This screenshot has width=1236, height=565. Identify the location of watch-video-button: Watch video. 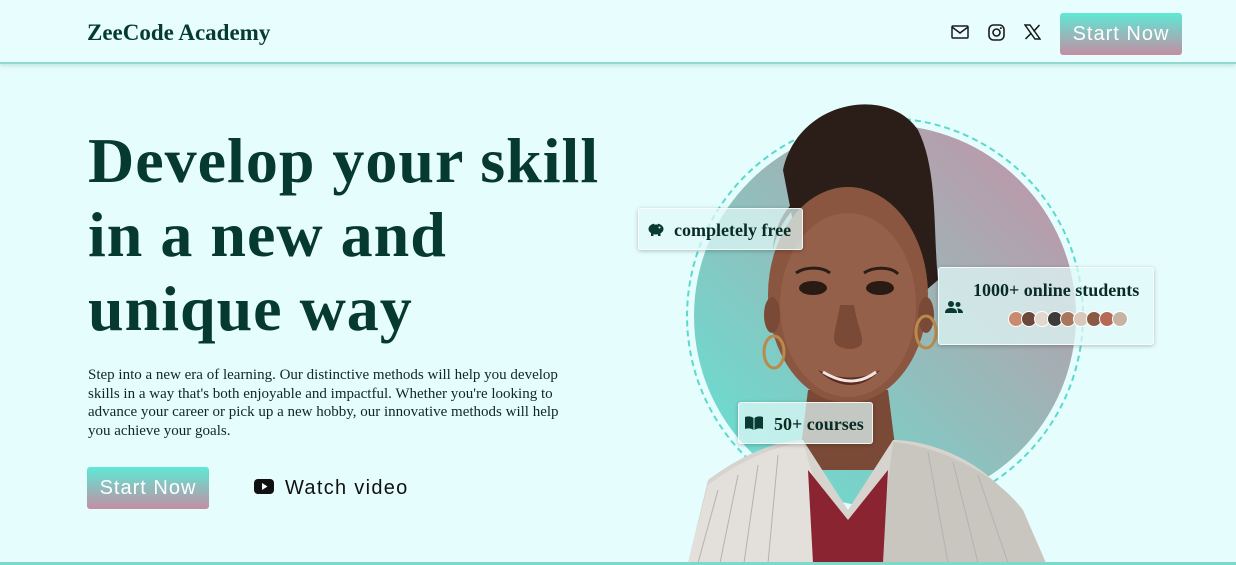
(331, 488).